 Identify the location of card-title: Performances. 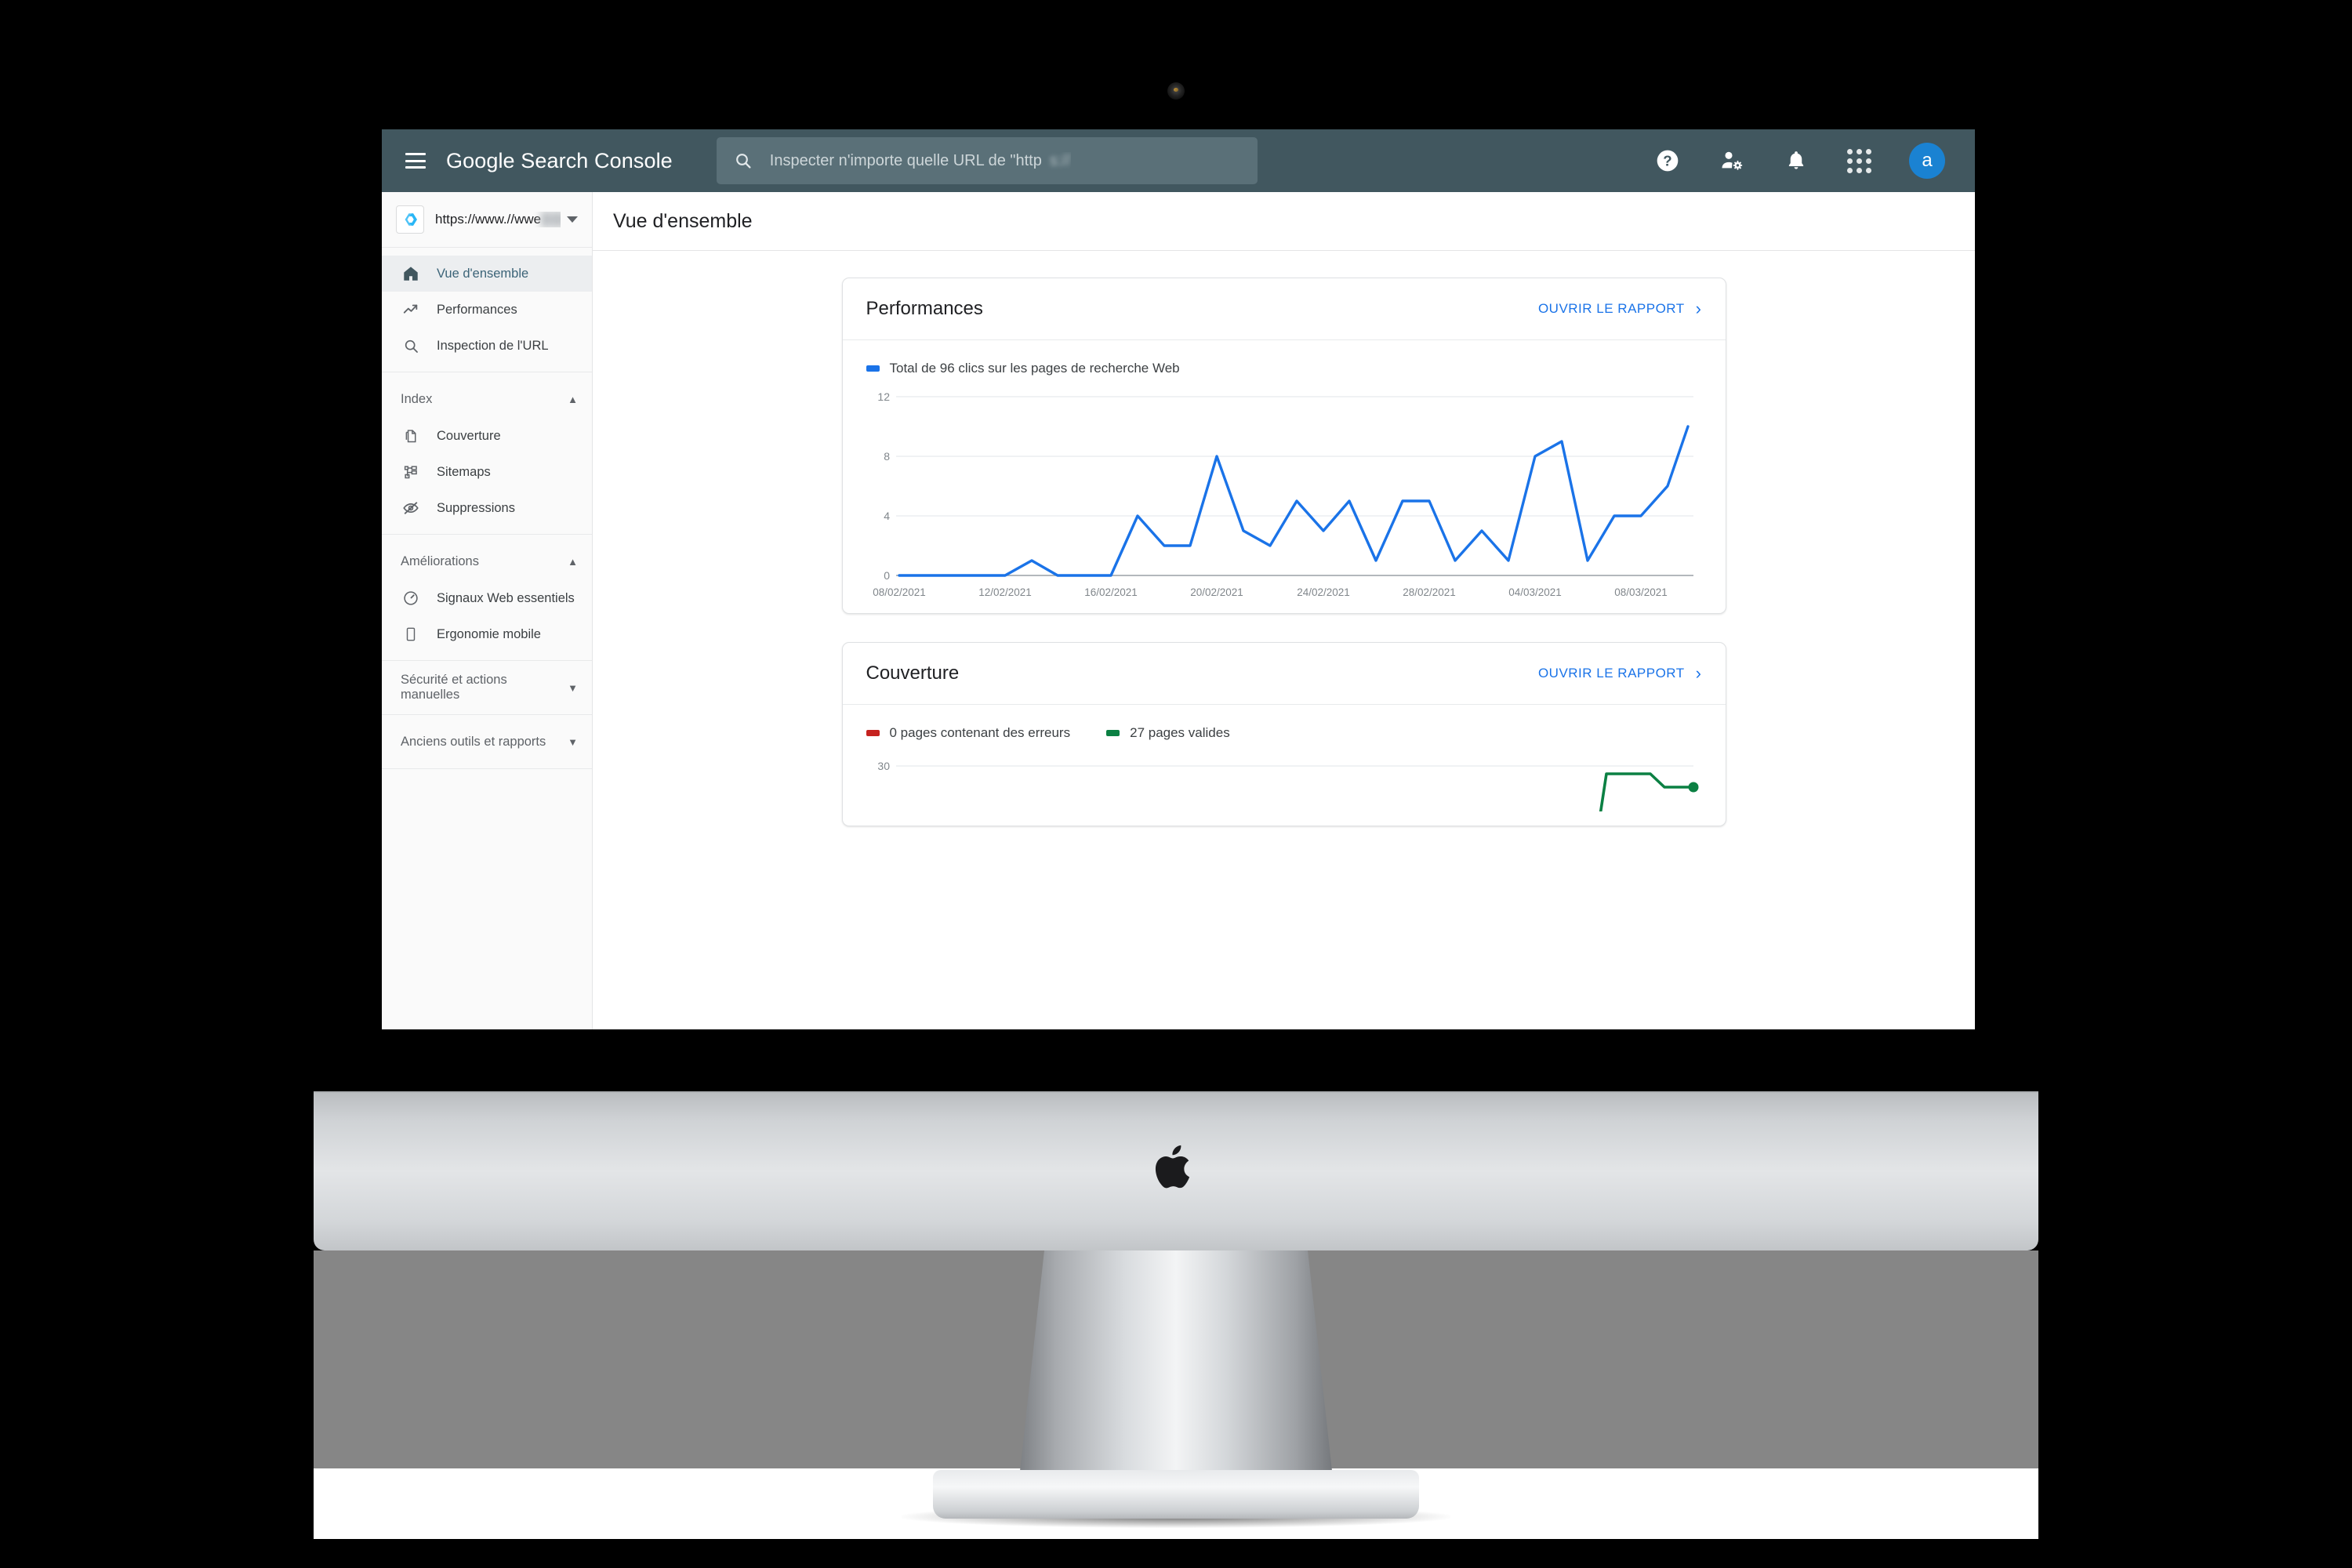
(924, 308).